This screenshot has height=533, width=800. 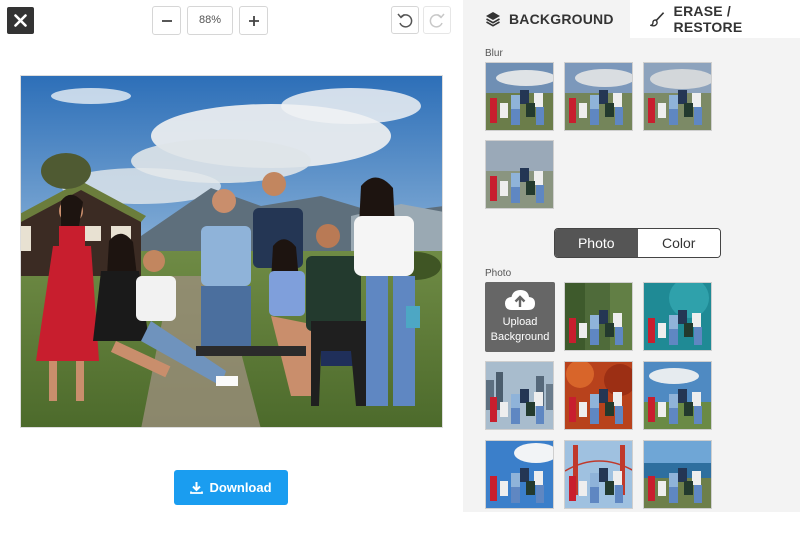 I want to click on panel-tabs: BACKGROUND ERASE / RESTORE, so click(x=631, y=19).